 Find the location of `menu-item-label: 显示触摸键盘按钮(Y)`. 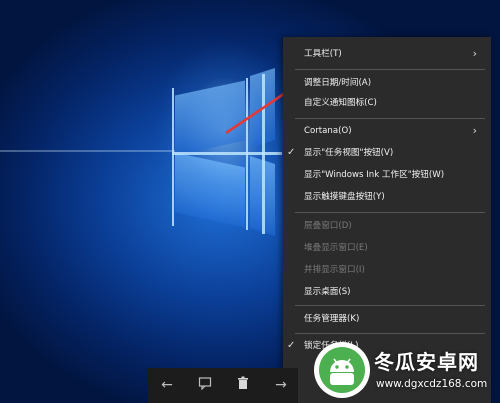

menu-item-label: 显示触摸键盘按钮(Y) is located at coordinates (344, 197).